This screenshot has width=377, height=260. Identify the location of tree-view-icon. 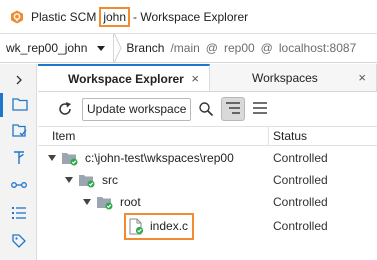
(233, 109).